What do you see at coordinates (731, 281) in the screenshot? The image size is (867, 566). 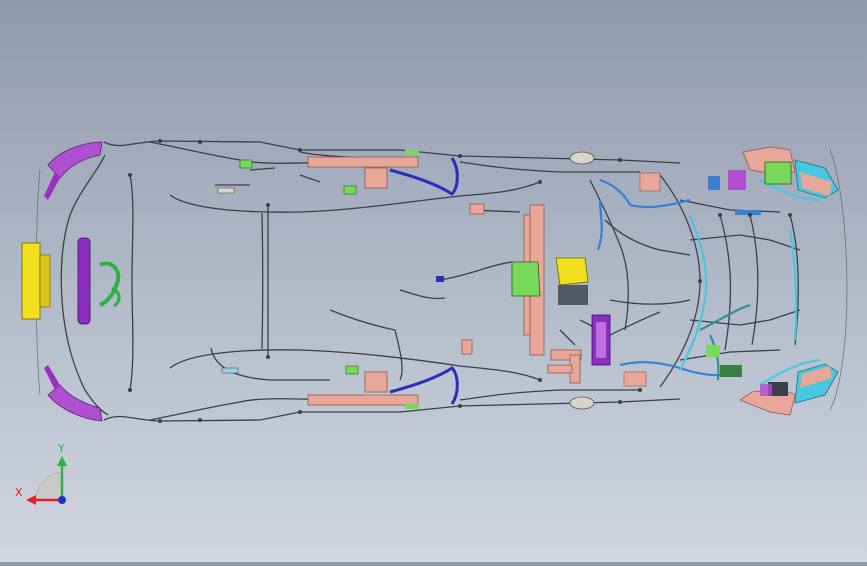 I see `engine-bay-components` at bounding box center [731, 281].